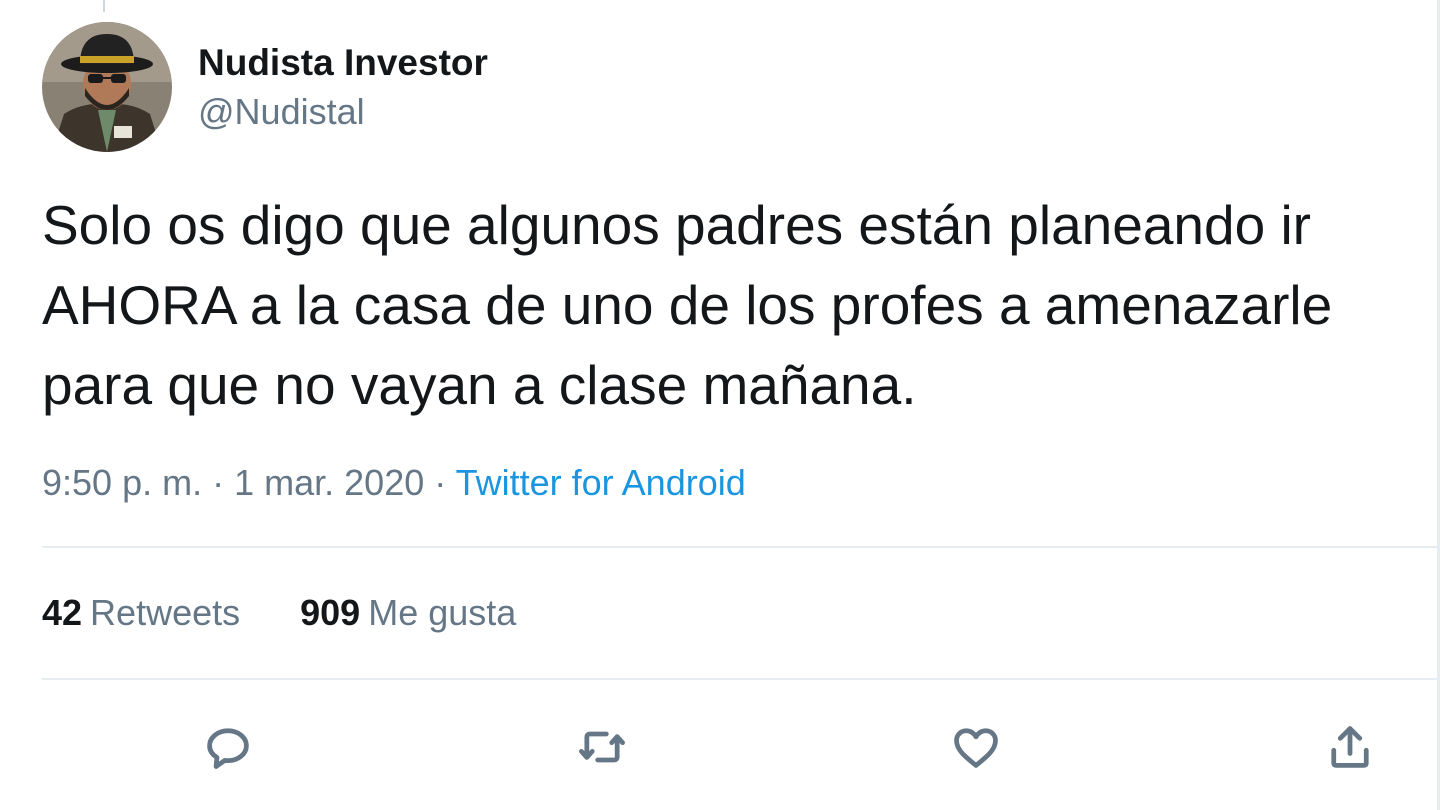 This screenshot has width=1440, height=810. I want to click on author-block: Nudista Investor @Nudistal, so click(343, 88).